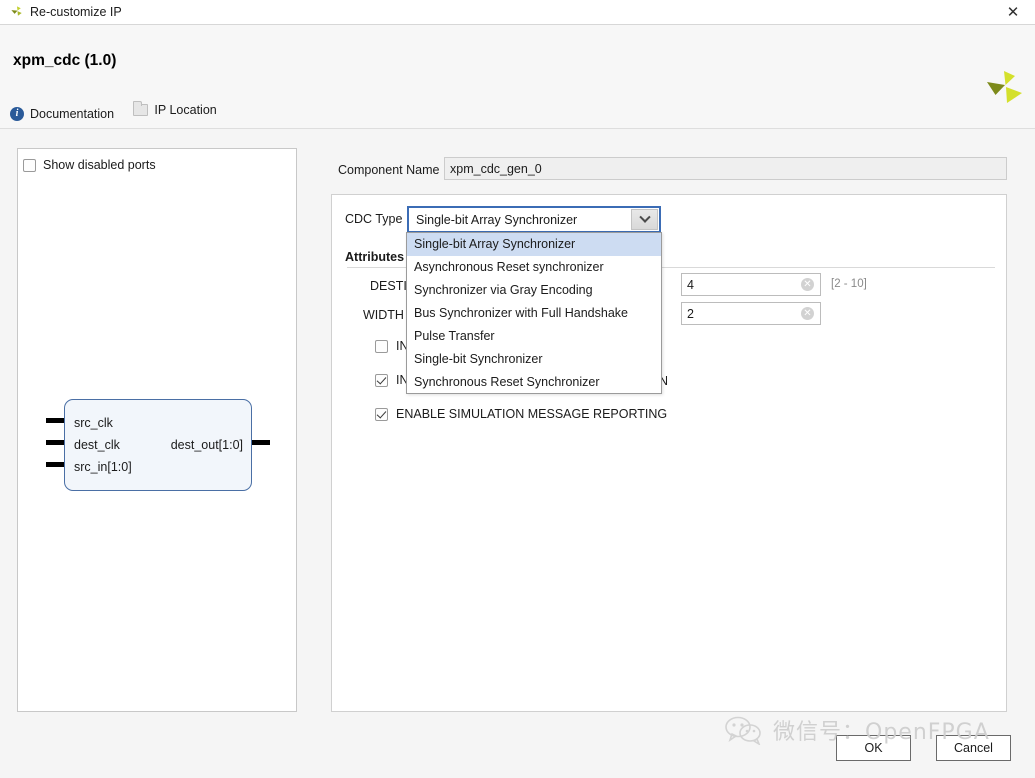  I want to click on show-disabled-ports-label: Show disabled ports, so click(99, 165).